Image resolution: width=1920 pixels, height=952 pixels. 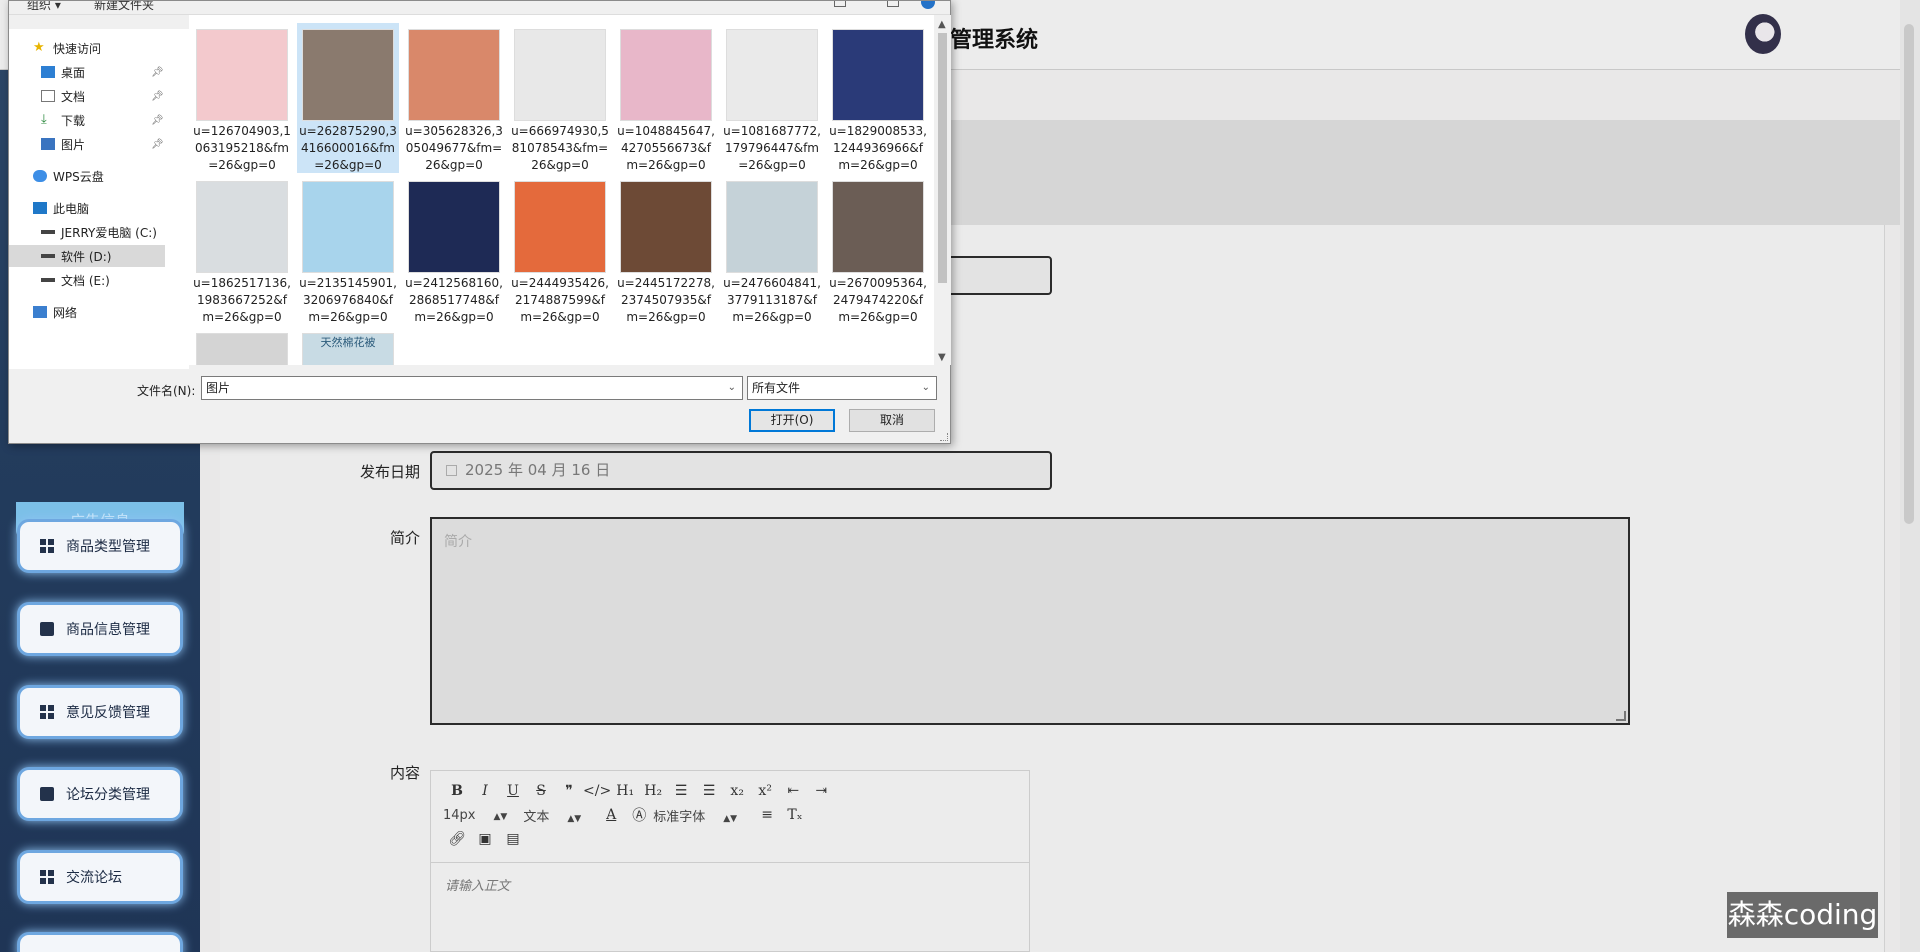 I want to click on file-item: u=1862517136,1983667252&fm=26&gp=0, so click(x=242, y=250).